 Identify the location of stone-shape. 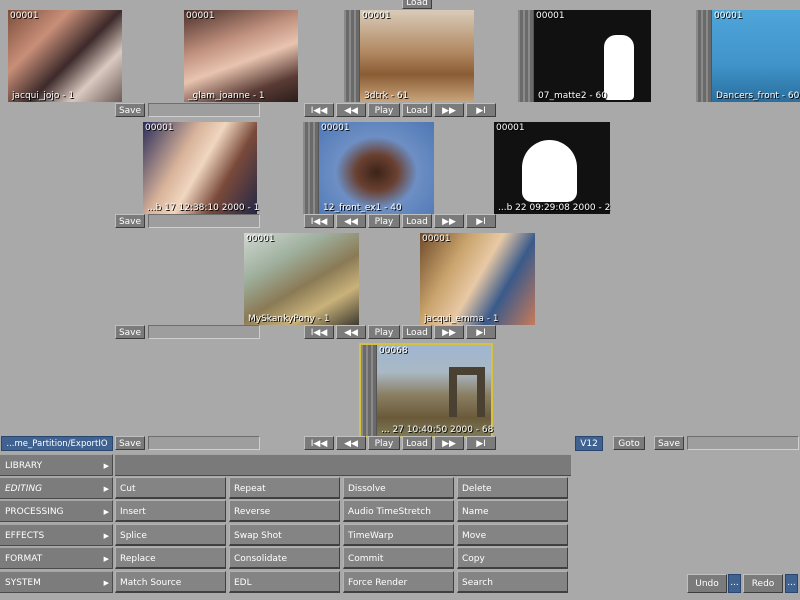
(467, 392).